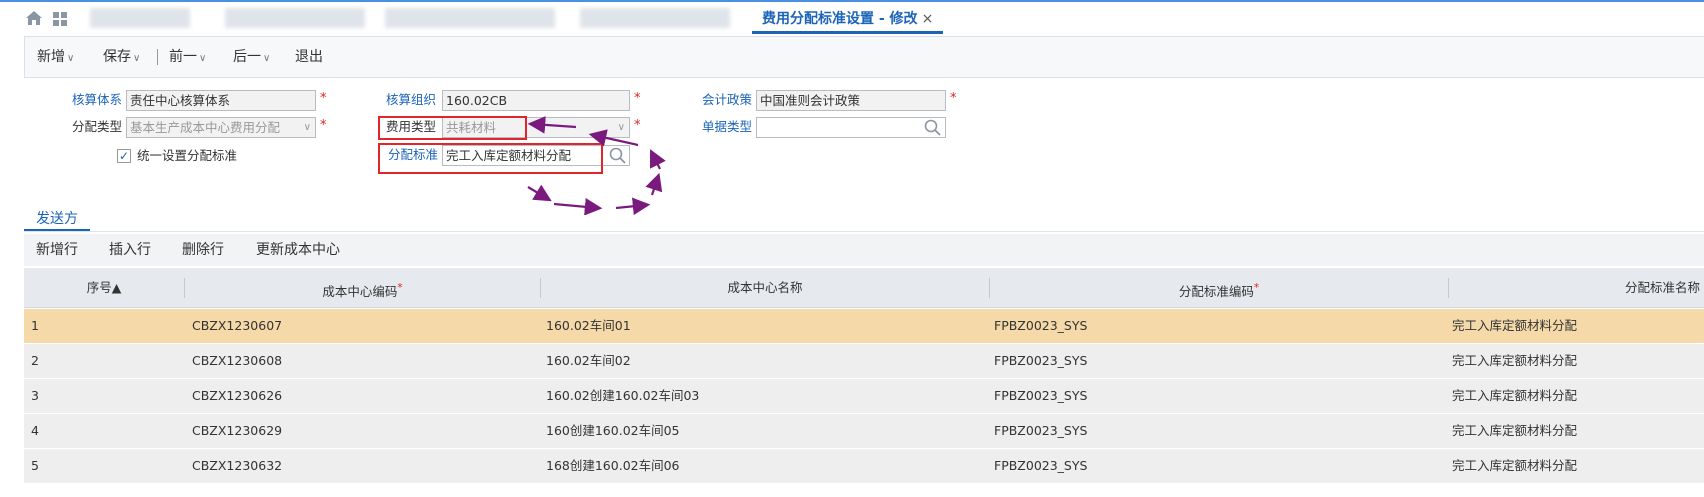  Describe the element at coordinates (864, 231) in the screenshot. I see `section-divider` at that location.